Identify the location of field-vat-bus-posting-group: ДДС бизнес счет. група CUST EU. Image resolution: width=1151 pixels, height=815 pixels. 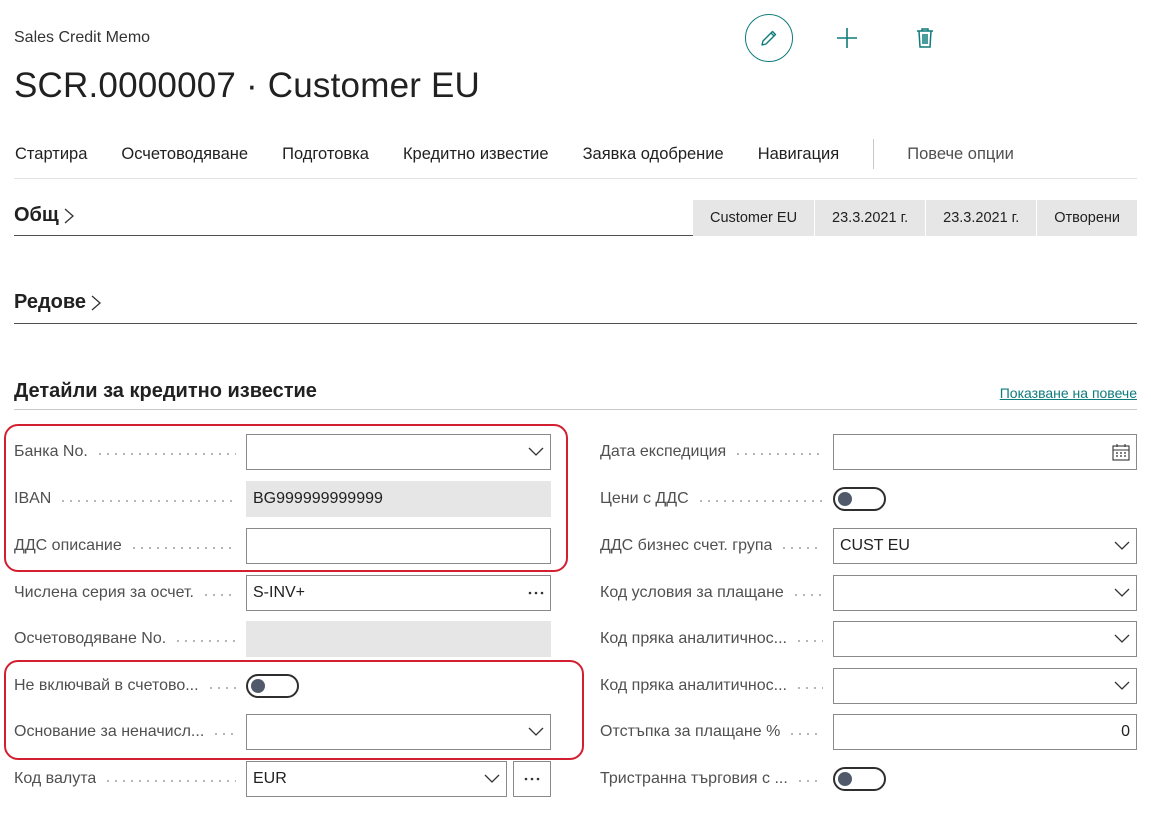
(868, 546).